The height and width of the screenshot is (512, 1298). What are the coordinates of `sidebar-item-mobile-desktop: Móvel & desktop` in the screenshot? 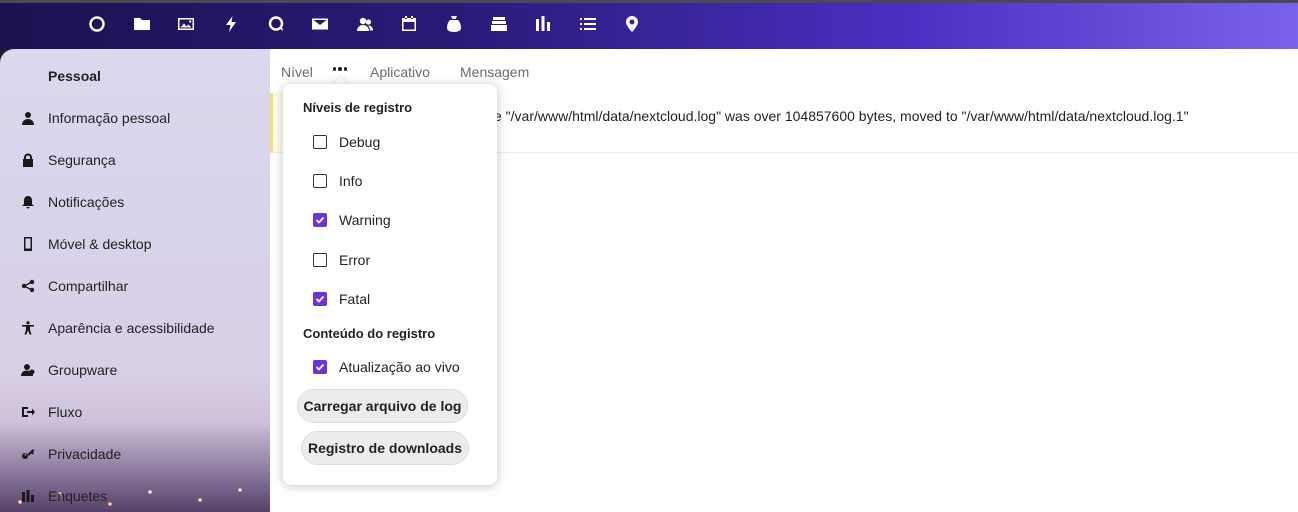 It's located at (135, 244).